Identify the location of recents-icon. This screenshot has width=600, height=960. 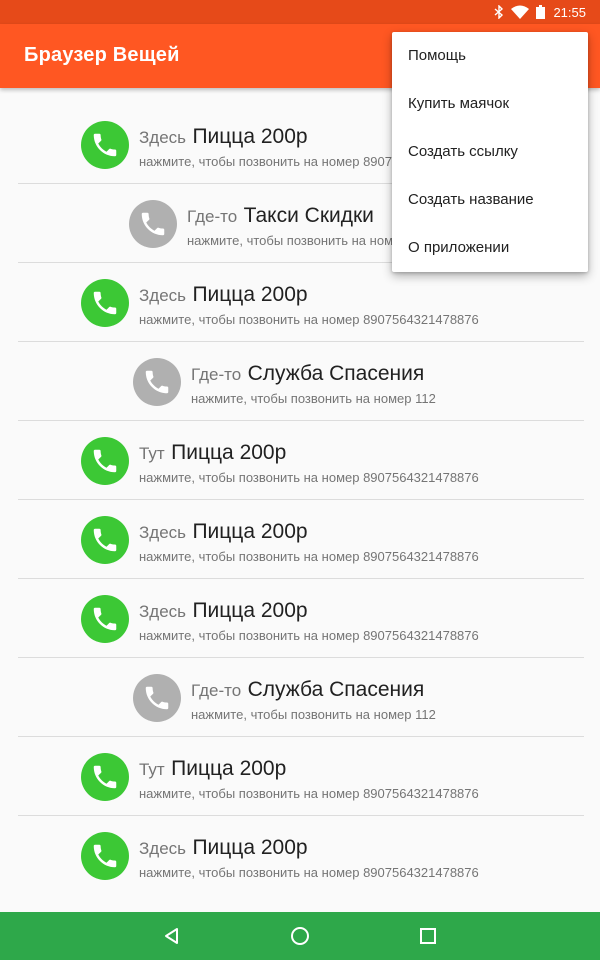
(428, 936).